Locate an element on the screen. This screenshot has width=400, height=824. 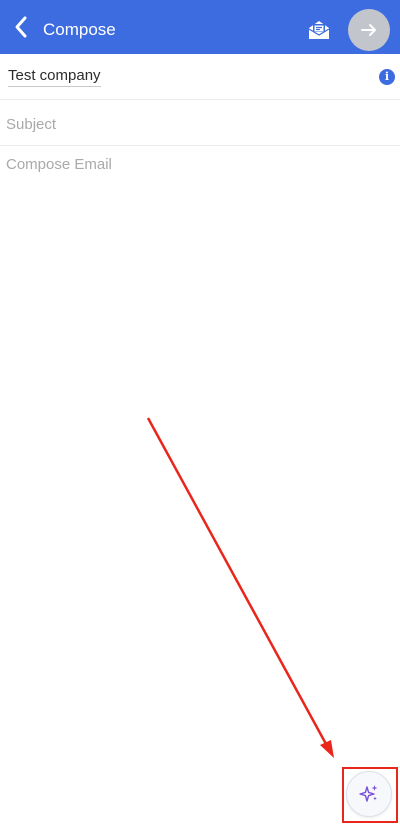
envelope-open-icon is located at coordinates (319, 30).